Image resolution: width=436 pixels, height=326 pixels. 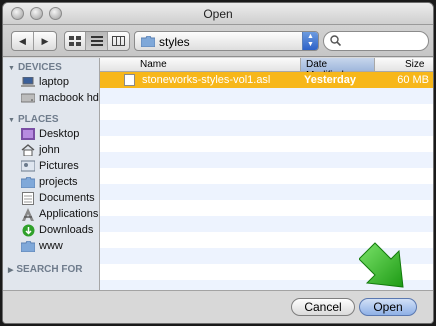 I want to click on column-view-button, so click(x=118, y=41).